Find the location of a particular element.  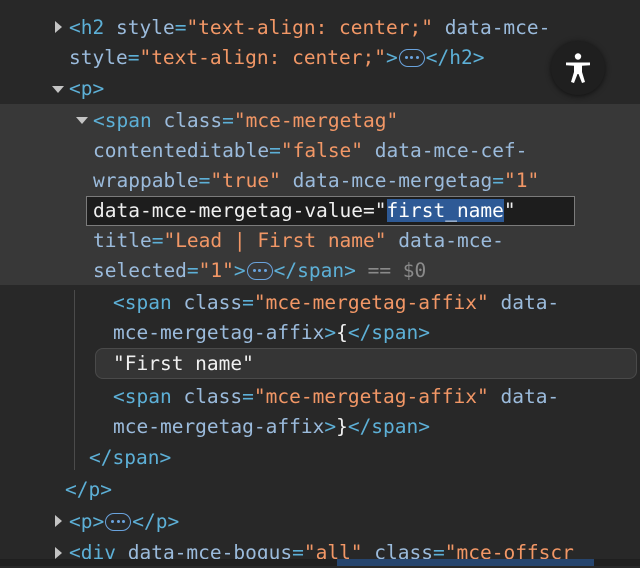

dom-line-text-node: "First name" is located at coordinates (183, 364).